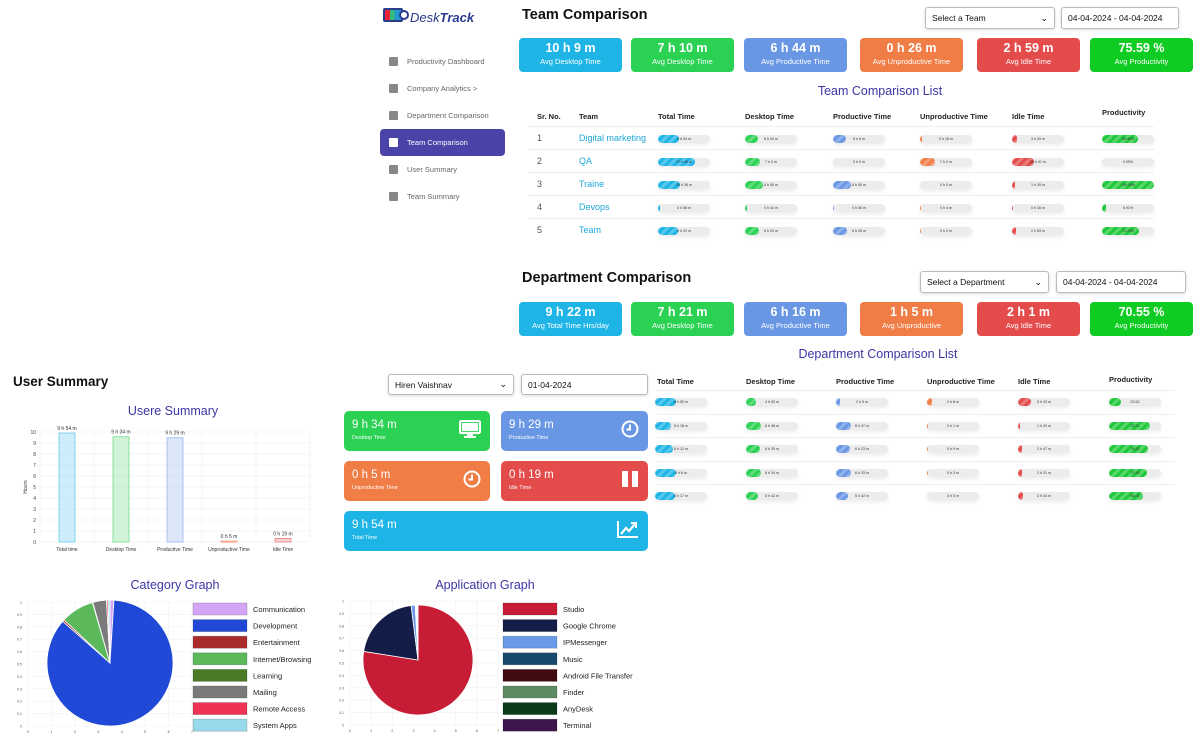  What do you see at coordinates (267, 675) in the screenshot?
I see `legend-label: Learning` at bounding box center [267, 675].